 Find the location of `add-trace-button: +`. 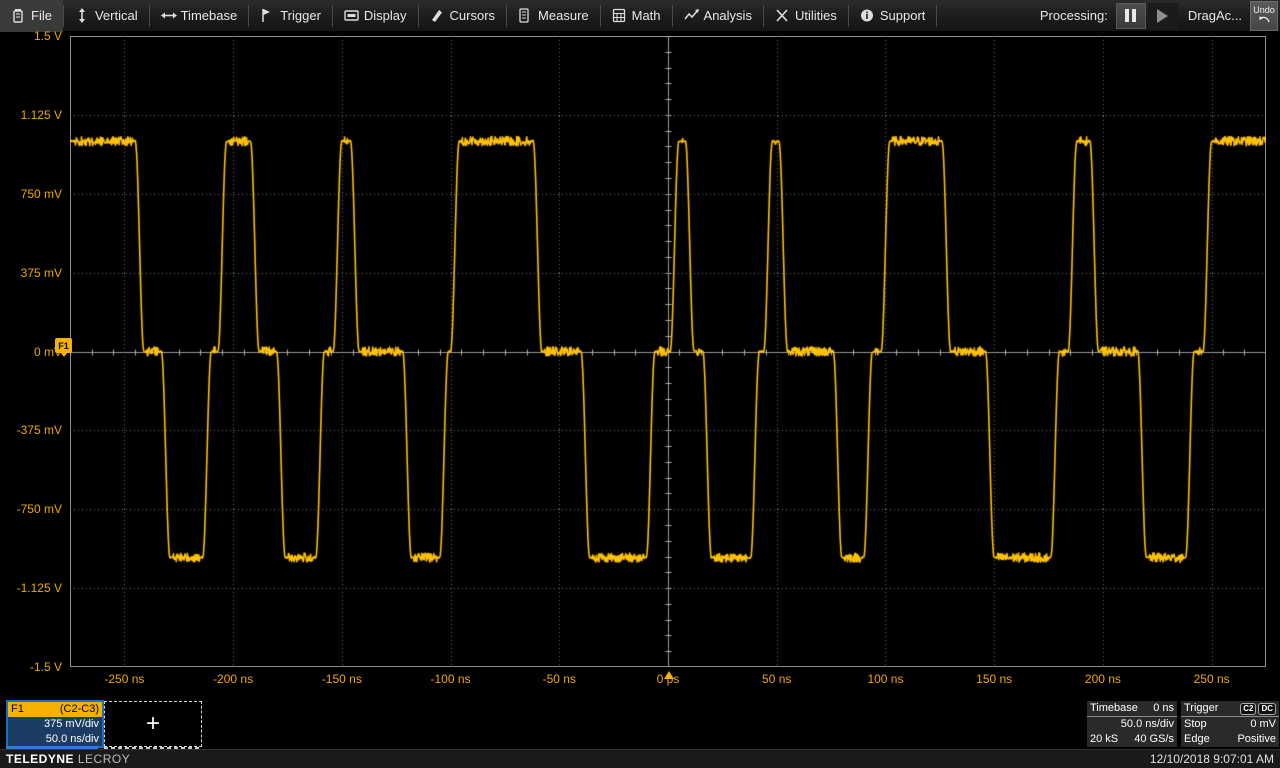

add-trace-button: + is located at coordinates (153, 724).